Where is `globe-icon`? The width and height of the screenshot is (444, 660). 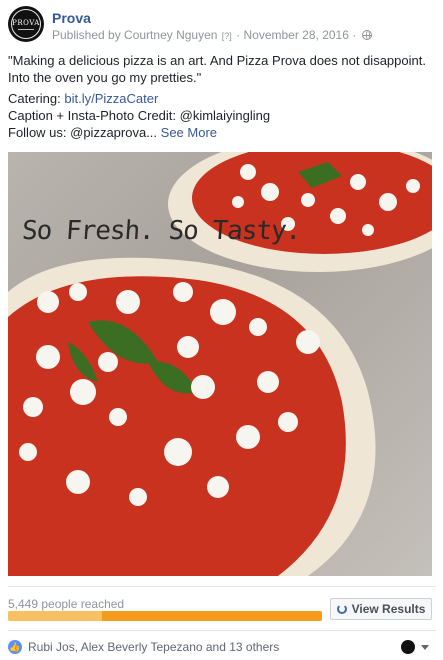
globe-icon is located at coordinates (366, 35).